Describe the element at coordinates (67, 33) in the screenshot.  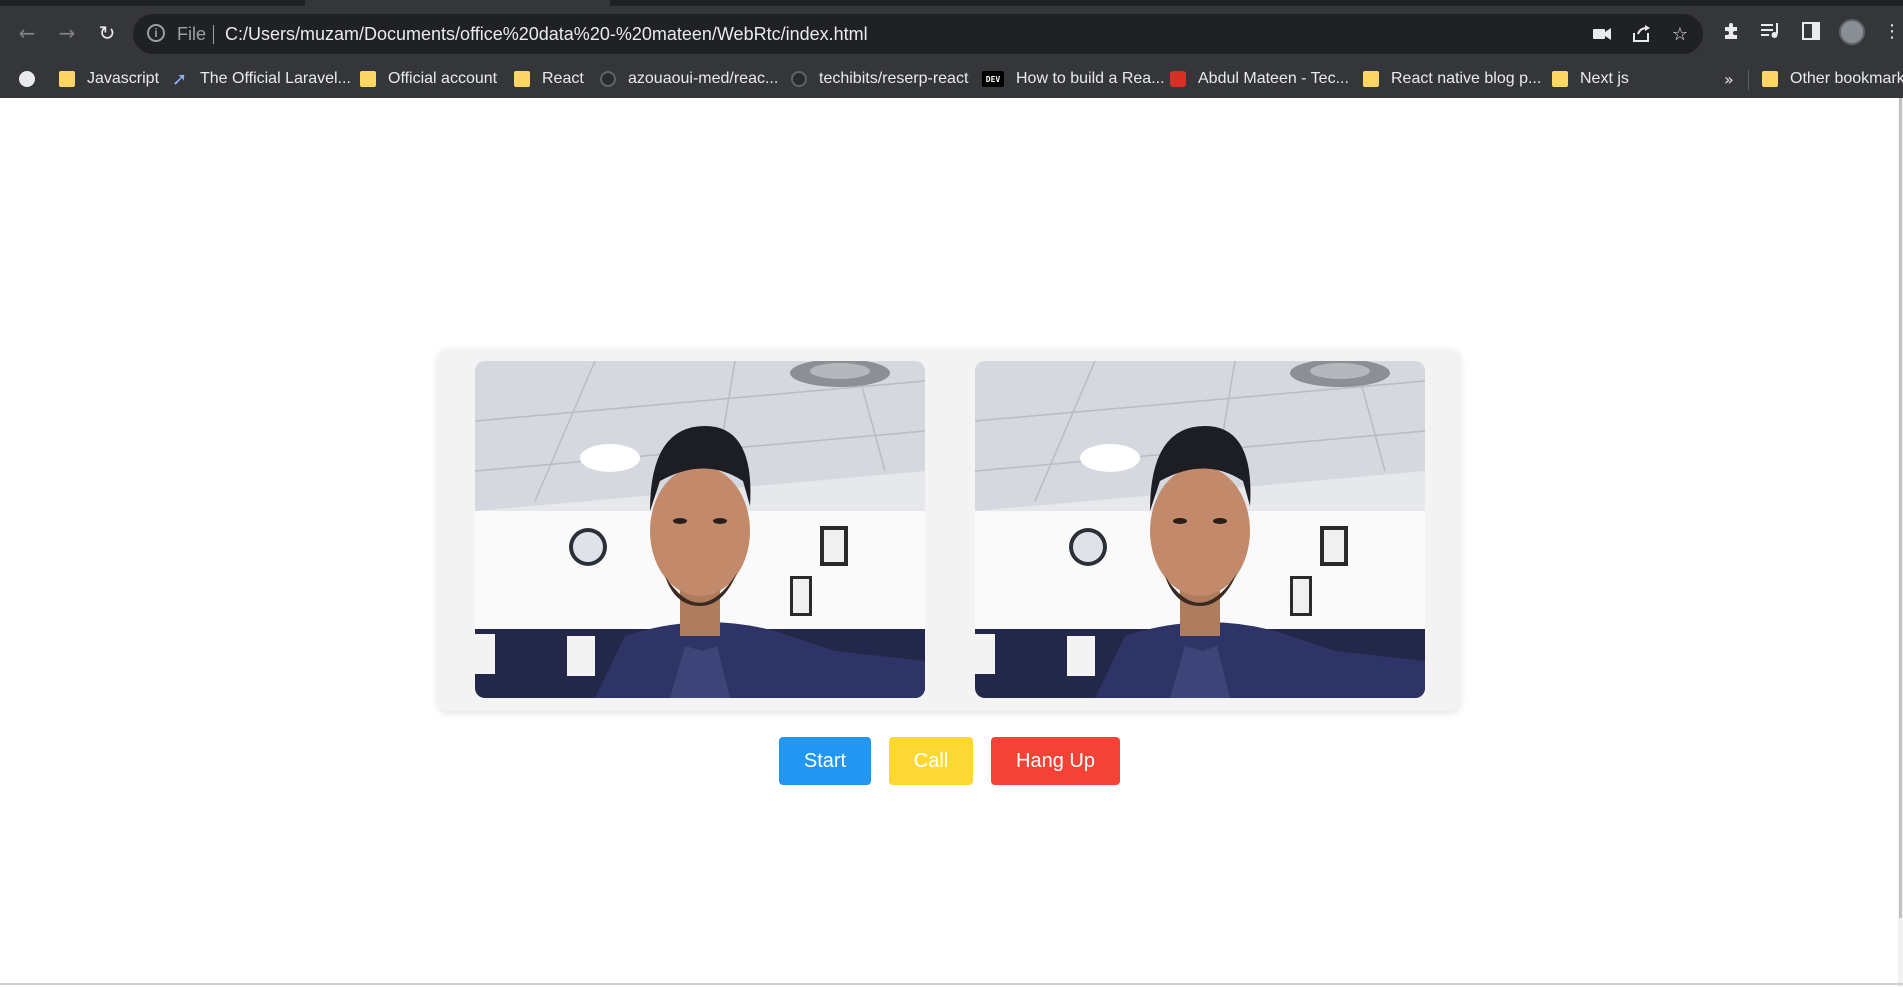
I see `forward-icon: →` at that location.